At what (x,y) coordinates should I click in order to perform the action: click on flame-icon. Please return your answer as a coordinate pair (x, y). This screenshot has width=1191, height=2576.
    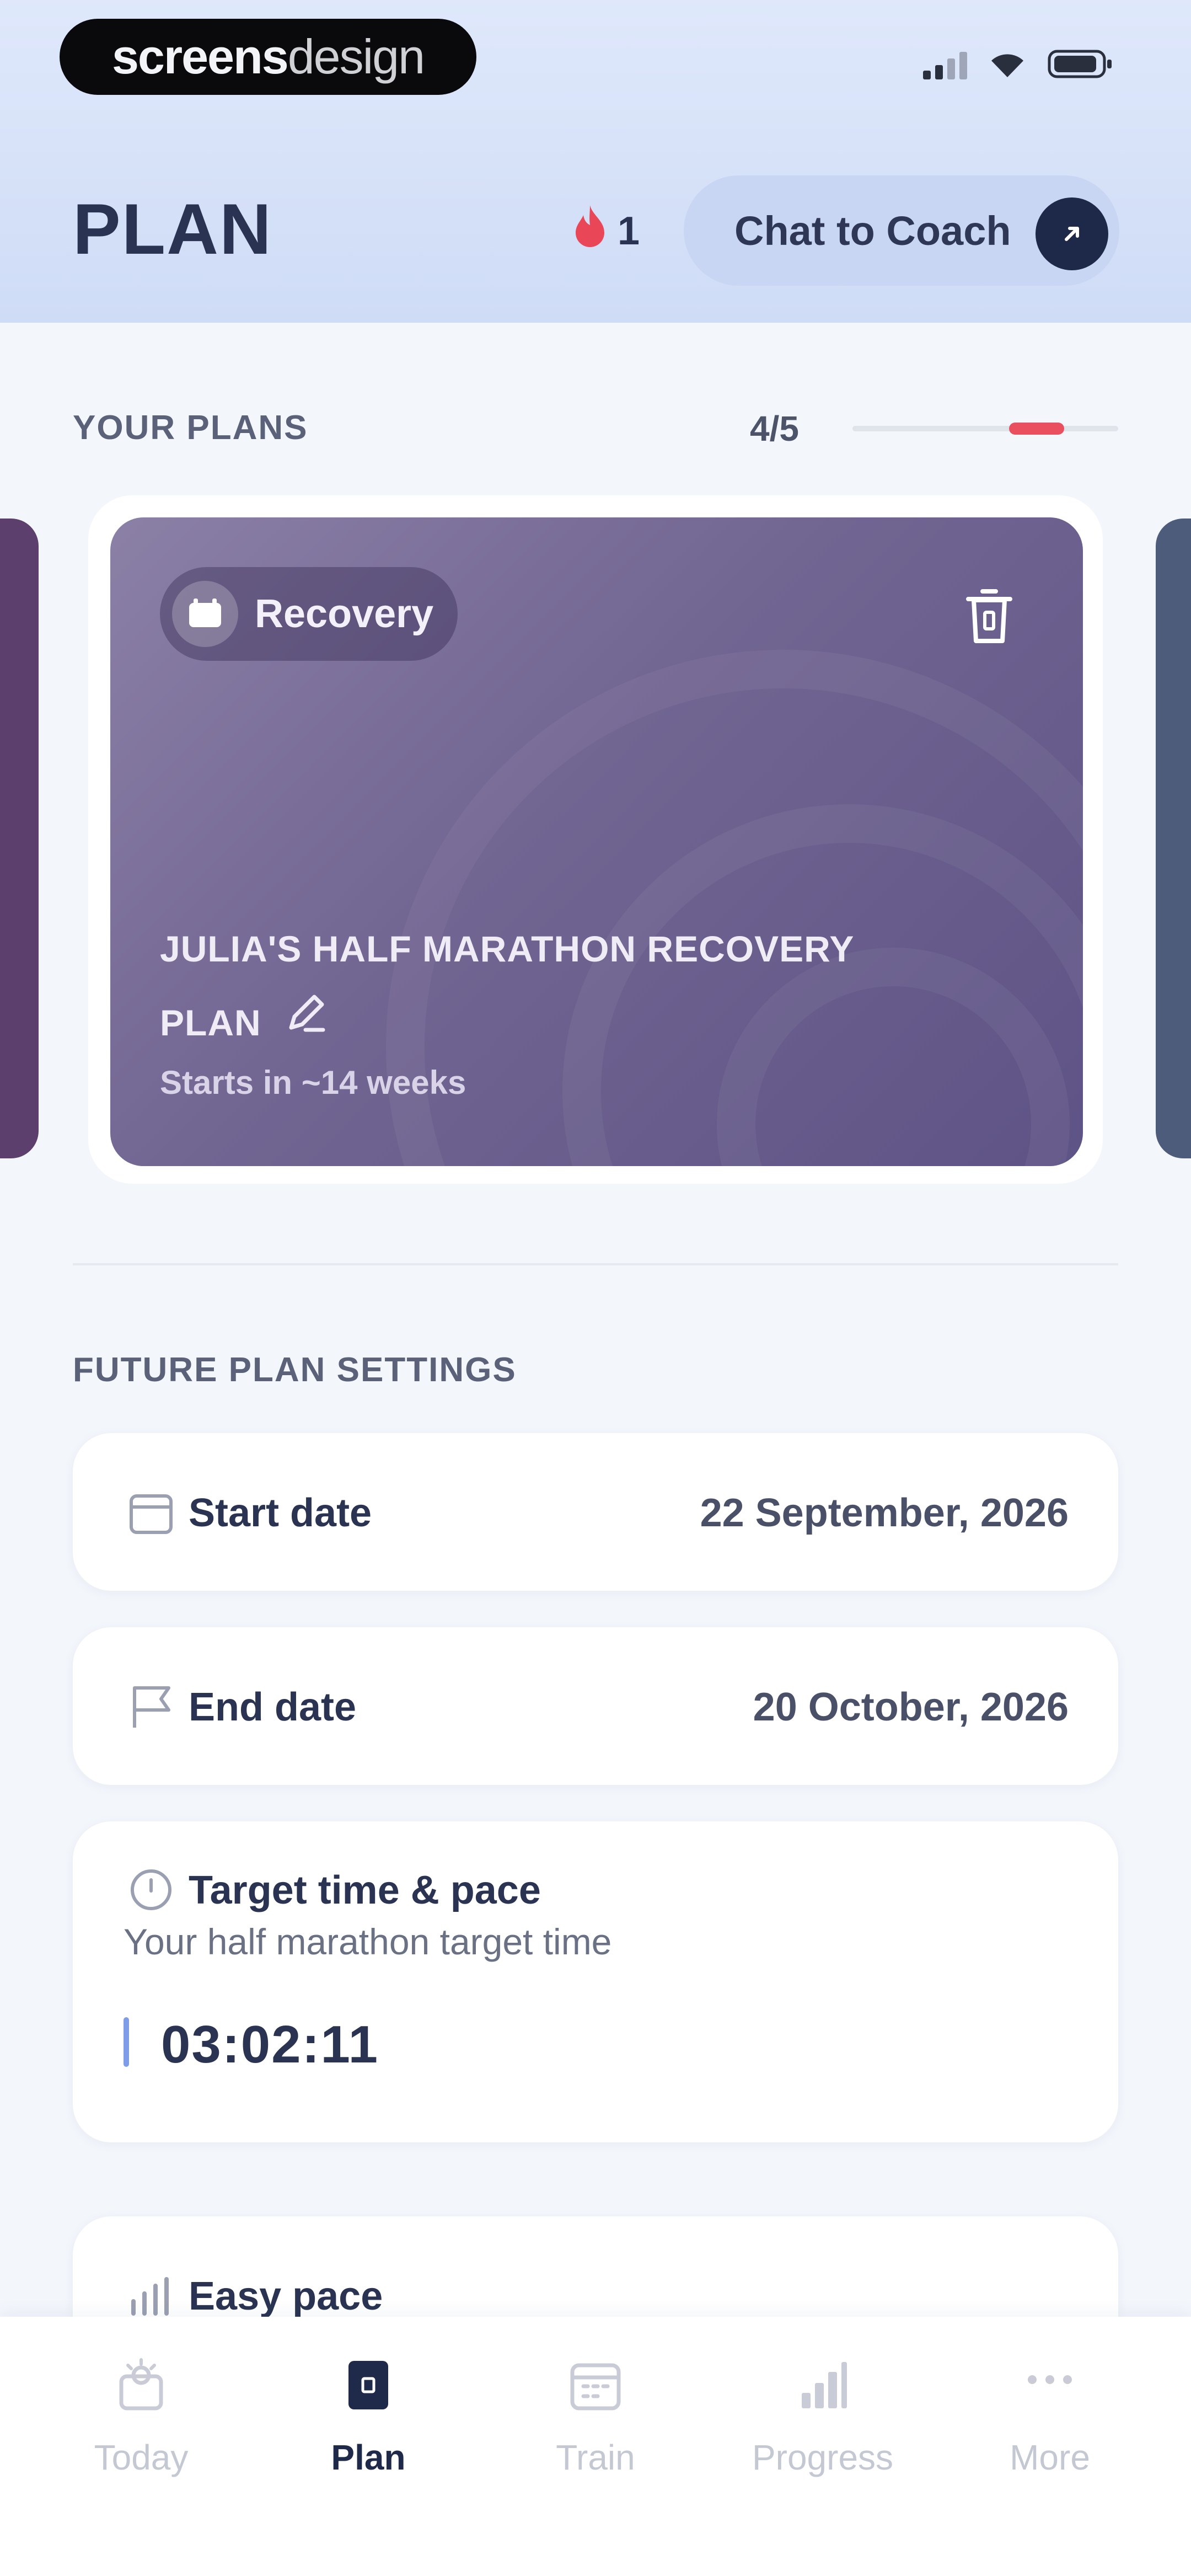
    Looking at the image, I should click on (590, 231).